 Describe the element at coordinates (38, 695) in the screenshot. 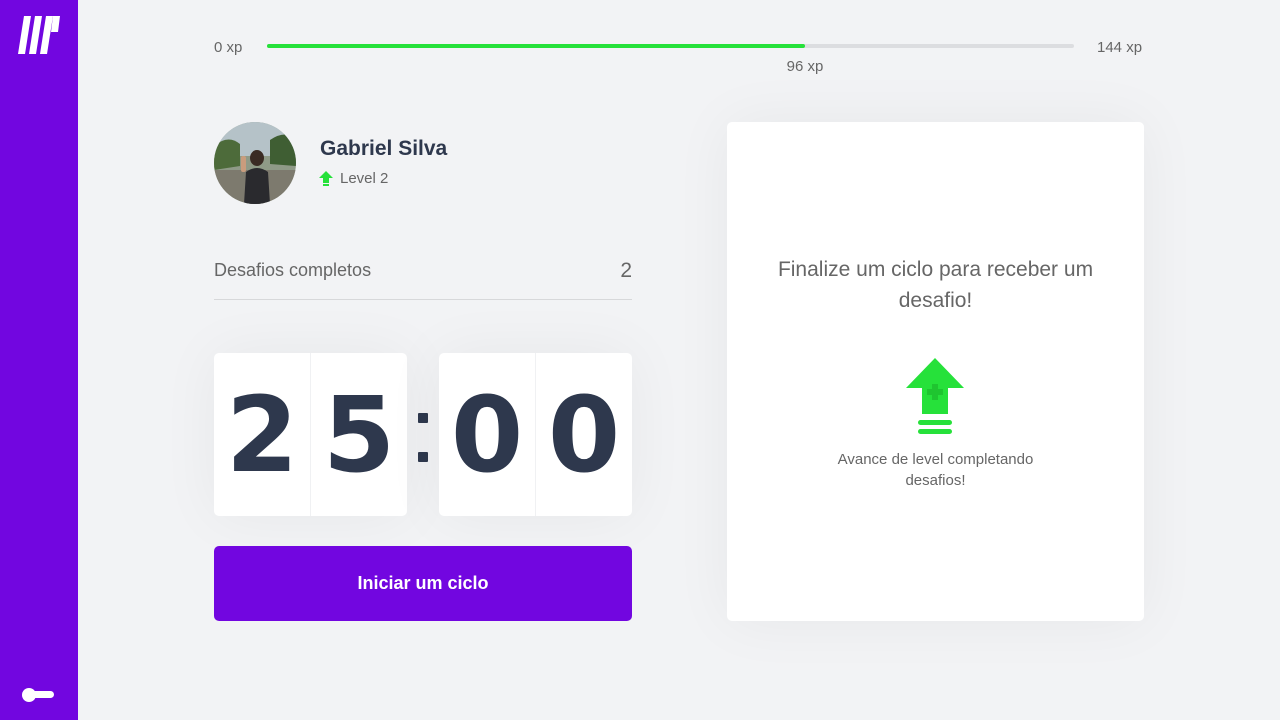

I see `toggle-icon` at that location.